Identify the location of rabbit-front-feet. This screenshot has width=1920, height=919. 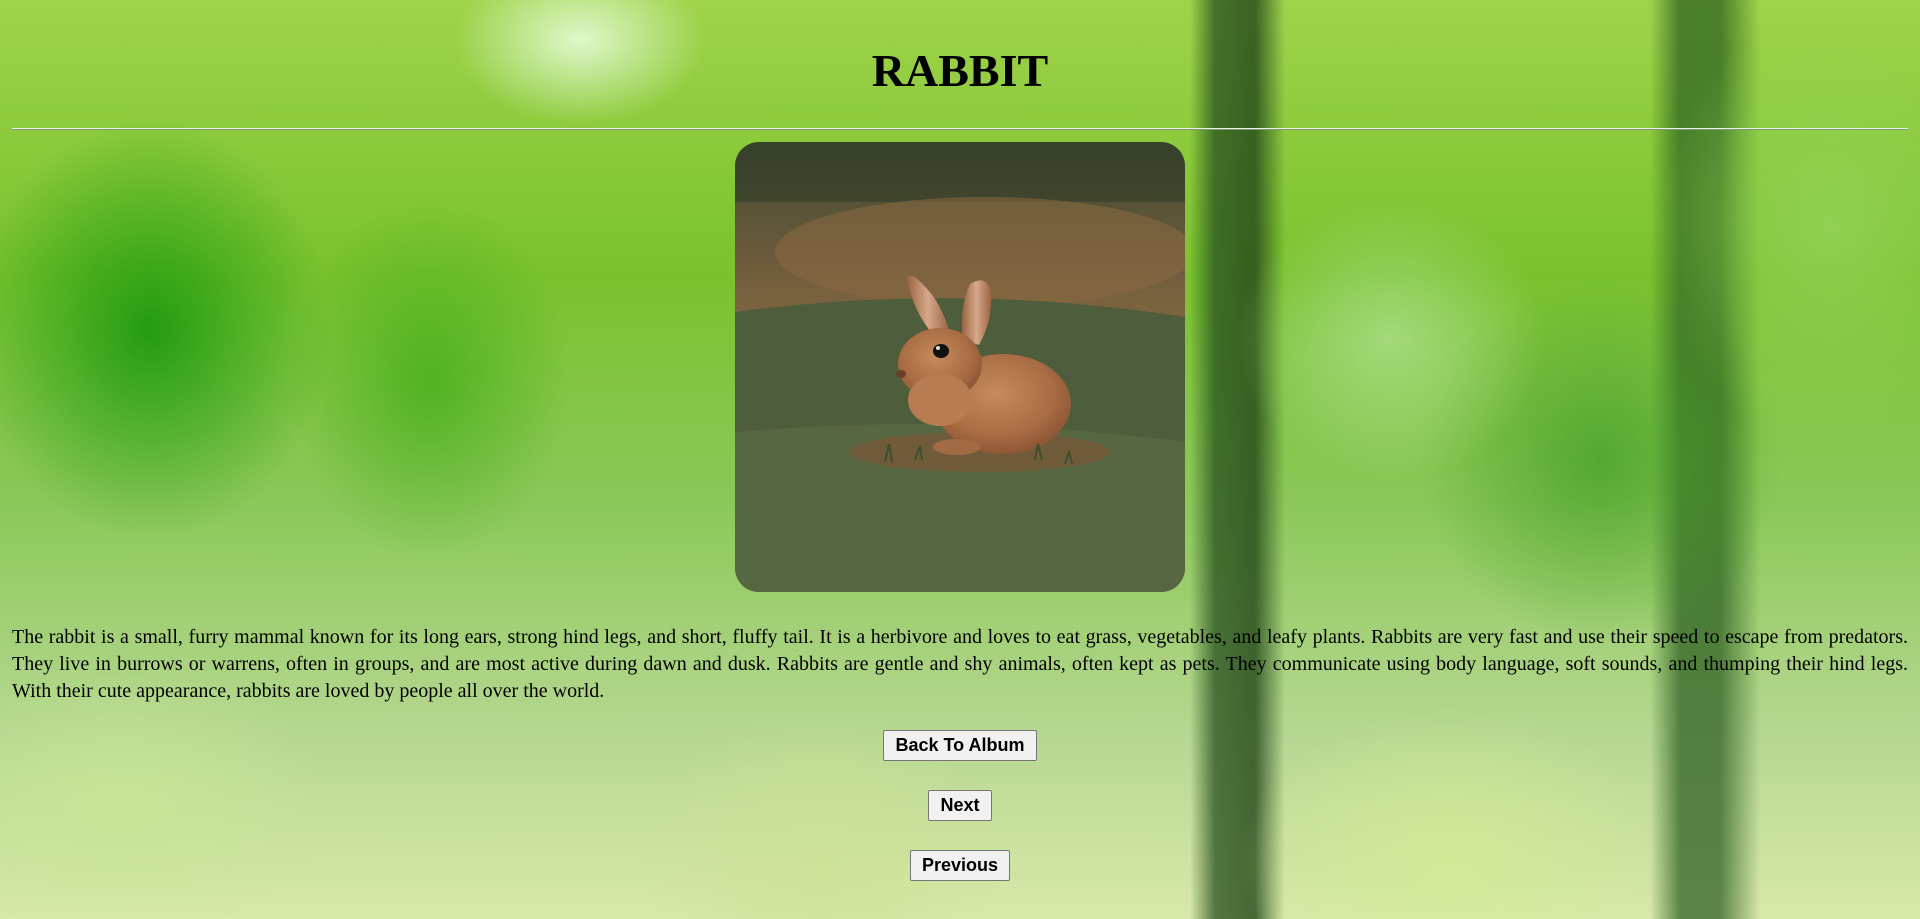
(957, 447).